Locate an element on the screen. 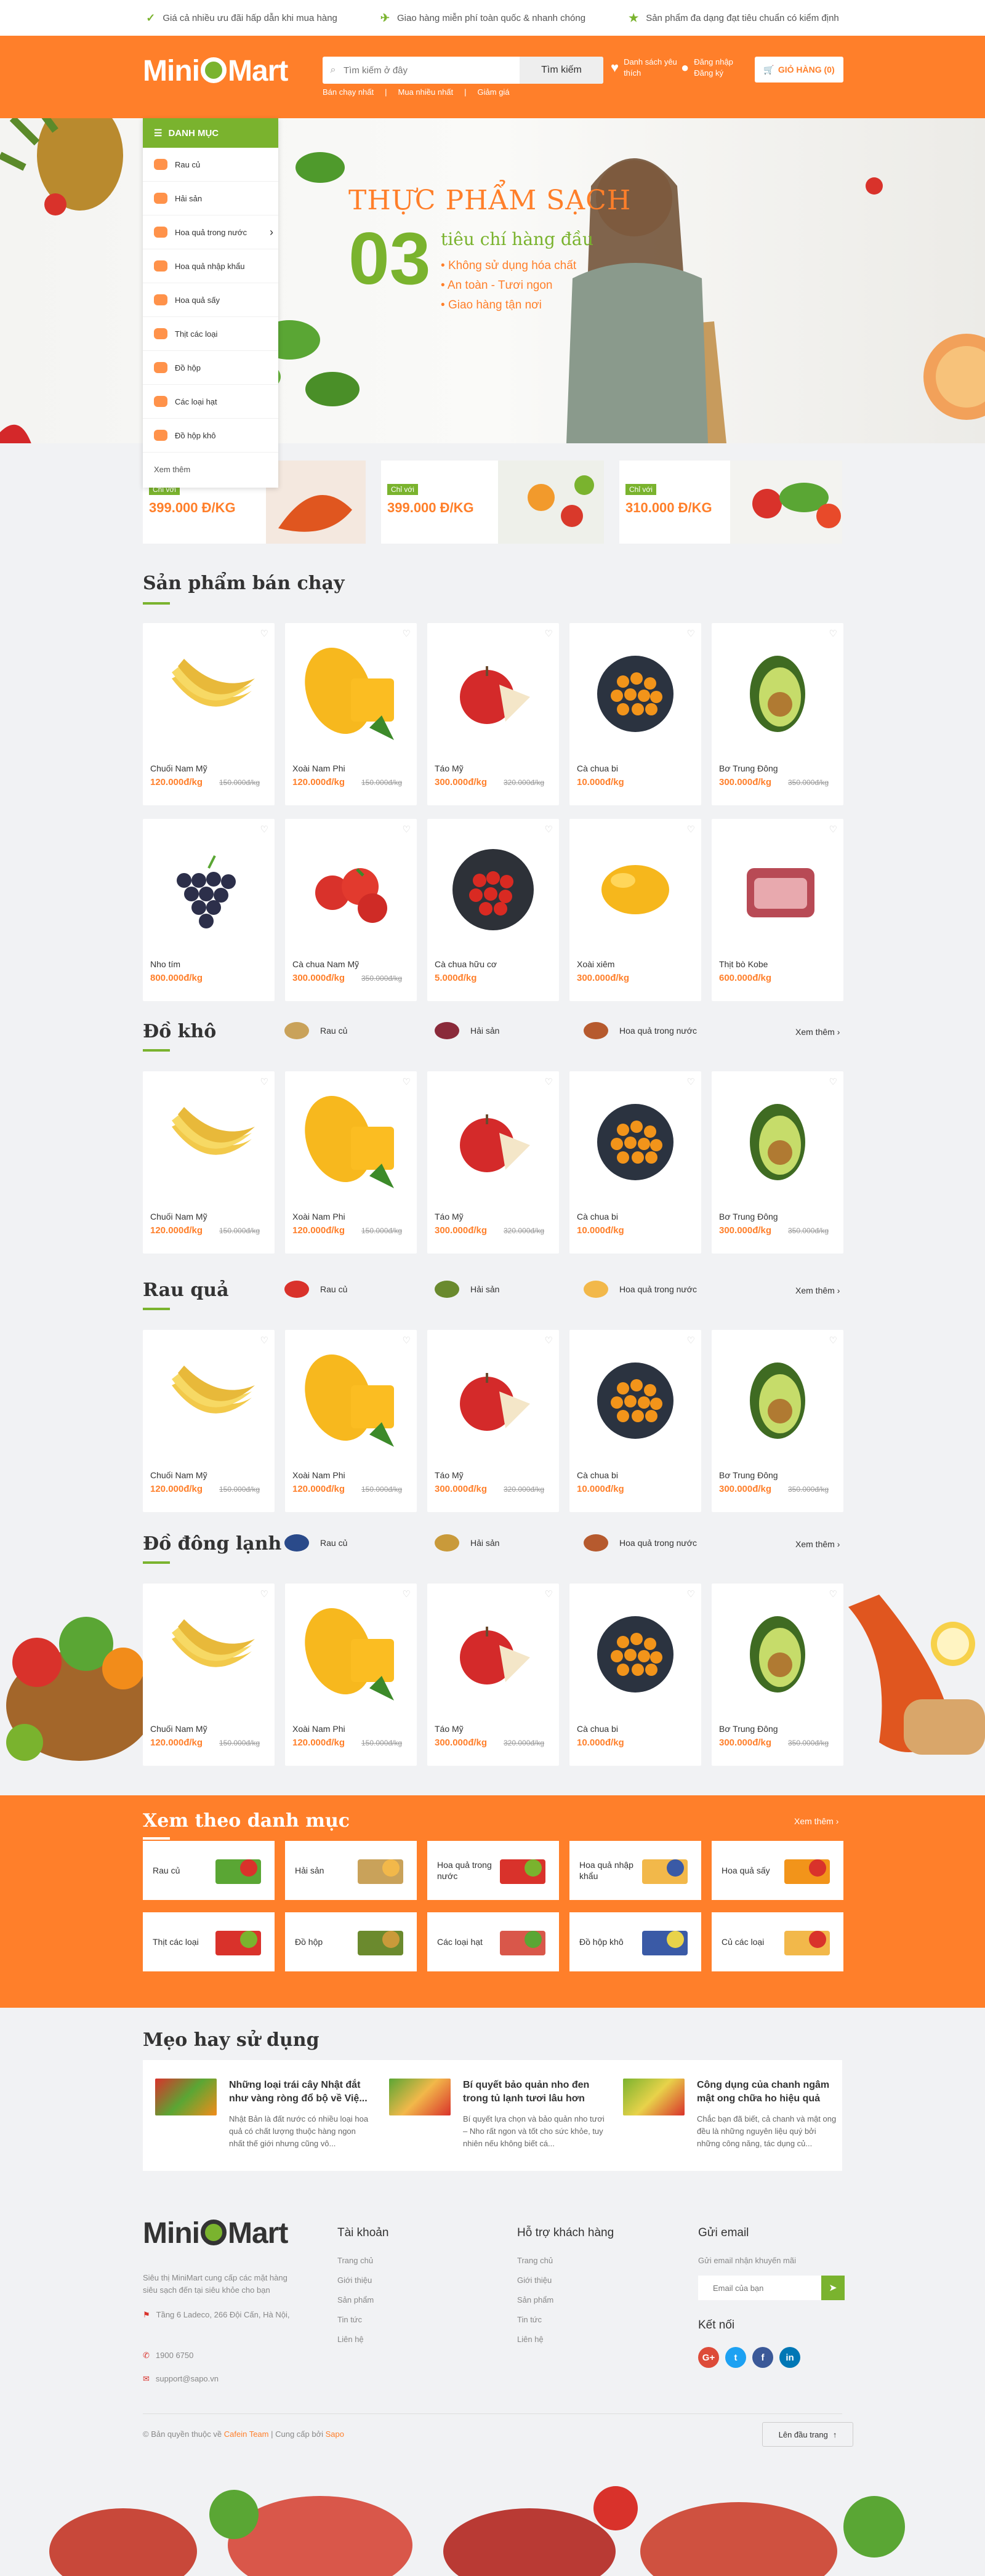  footer-link: Sản phẩm is located at coordinates (535, 2300).